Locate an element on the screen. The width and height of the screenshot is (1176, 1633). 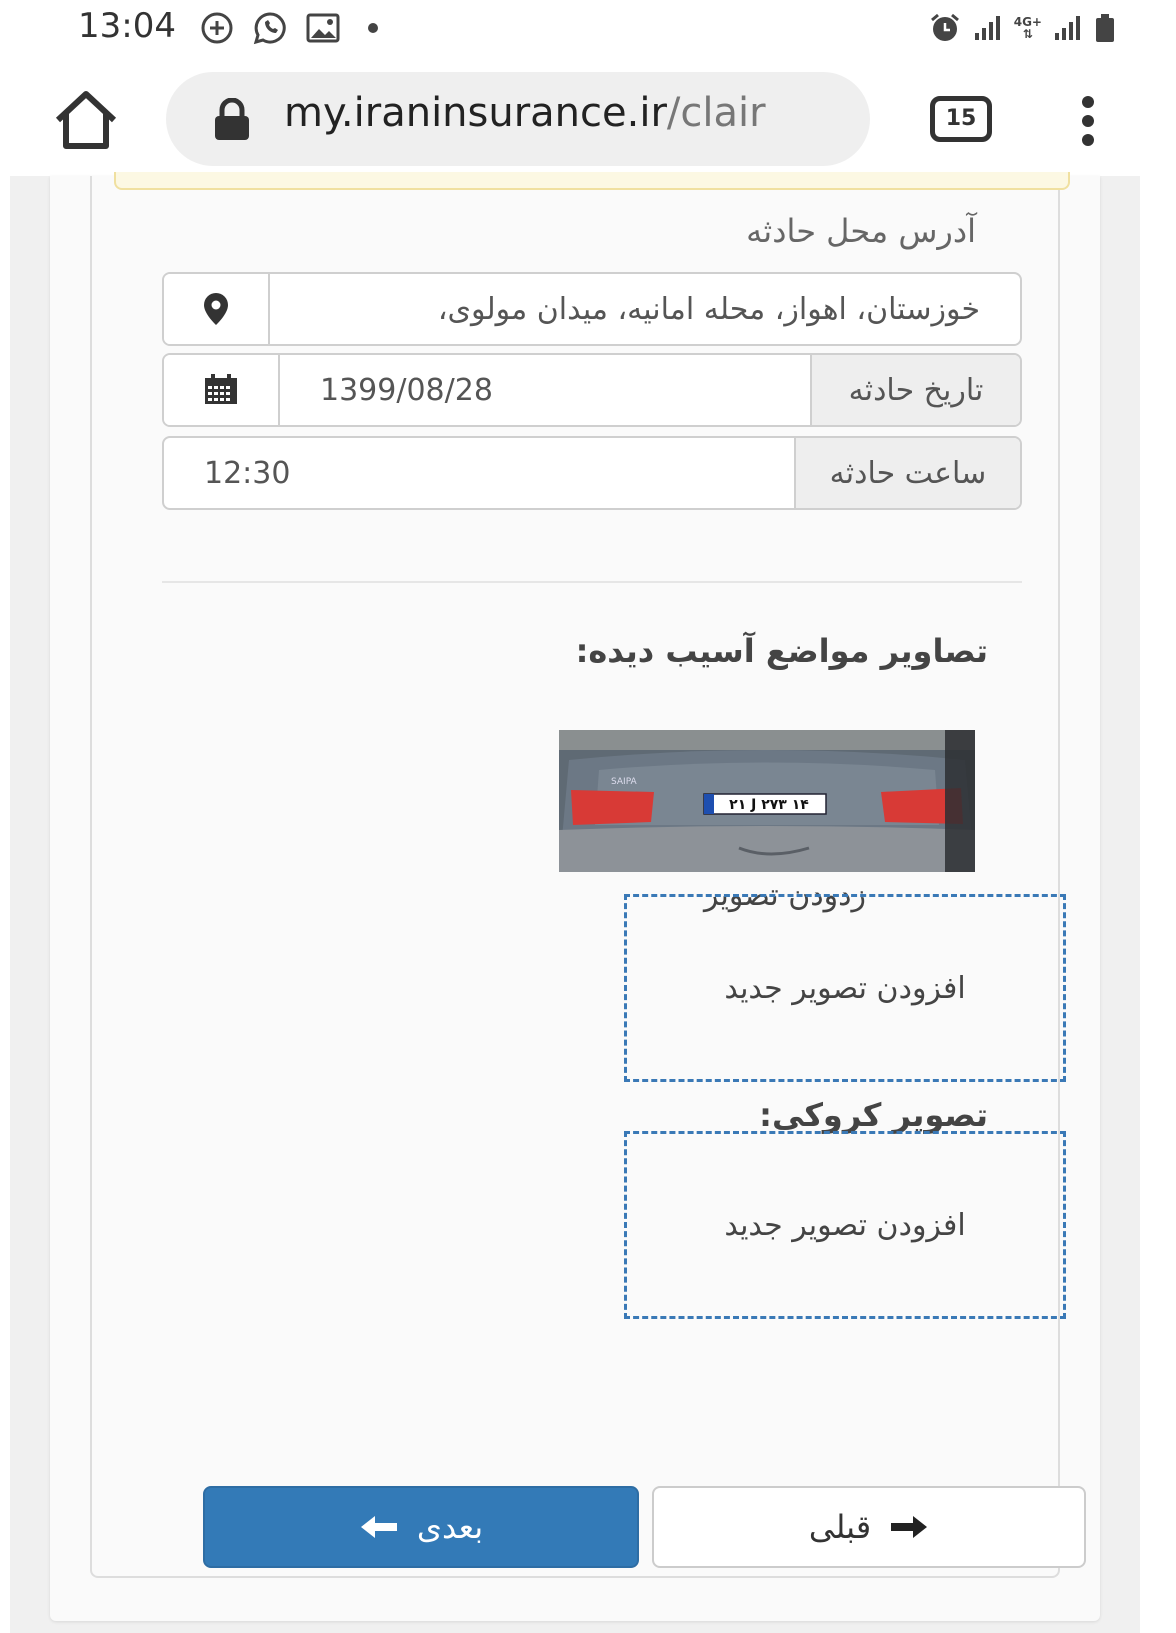
image-icon is located at coordinates (323, 28).